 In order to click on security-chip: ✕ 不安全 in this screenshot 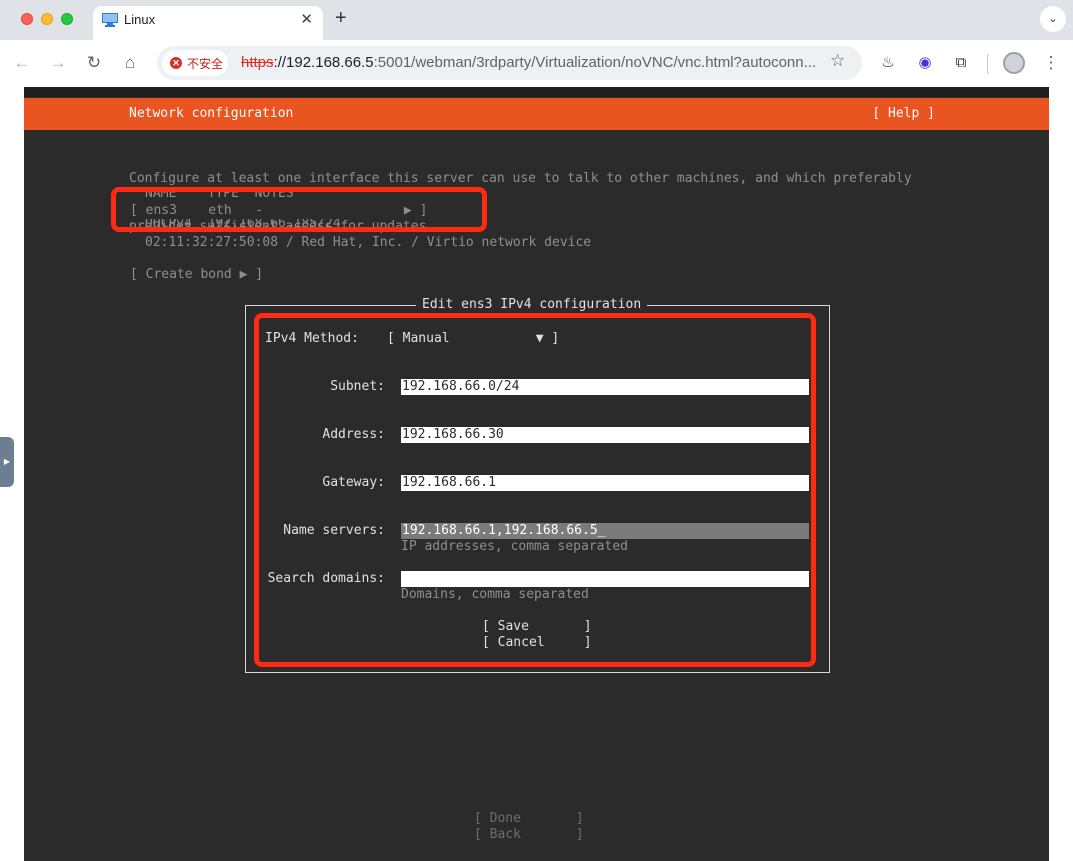, I will do `click(195, 63)`.